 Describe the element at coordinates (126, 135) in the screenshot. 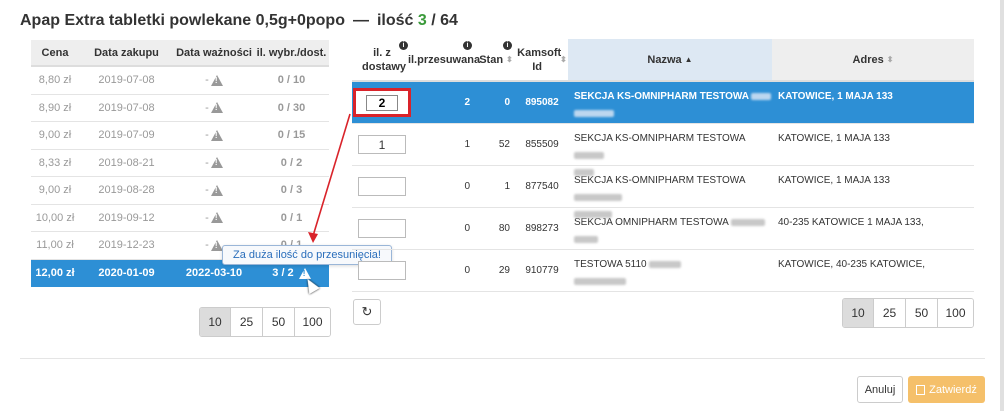

I see `batch-purchase-date: 2019-07-09` at that location.